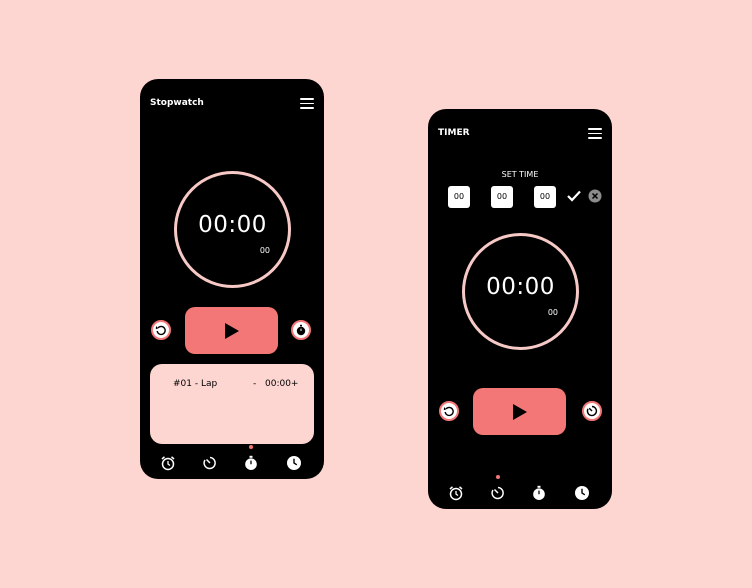 This screenshot has width=752, height=588. I want to click on lap-dash: -, so click(255, 384).